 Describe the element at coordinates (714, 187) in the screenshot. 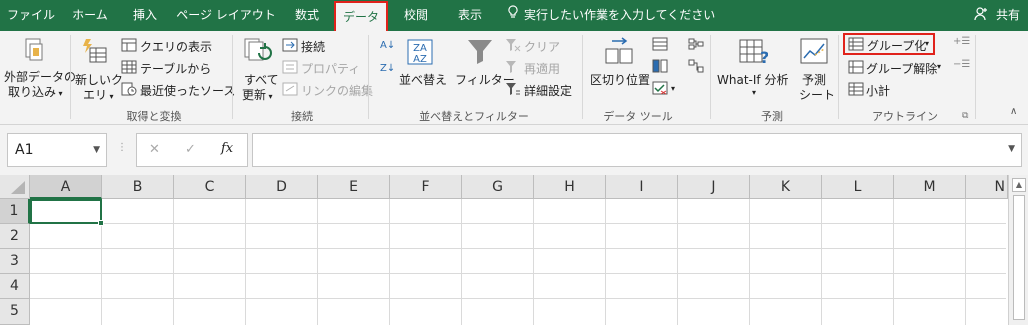

I see `column-header-j: J` at that location.